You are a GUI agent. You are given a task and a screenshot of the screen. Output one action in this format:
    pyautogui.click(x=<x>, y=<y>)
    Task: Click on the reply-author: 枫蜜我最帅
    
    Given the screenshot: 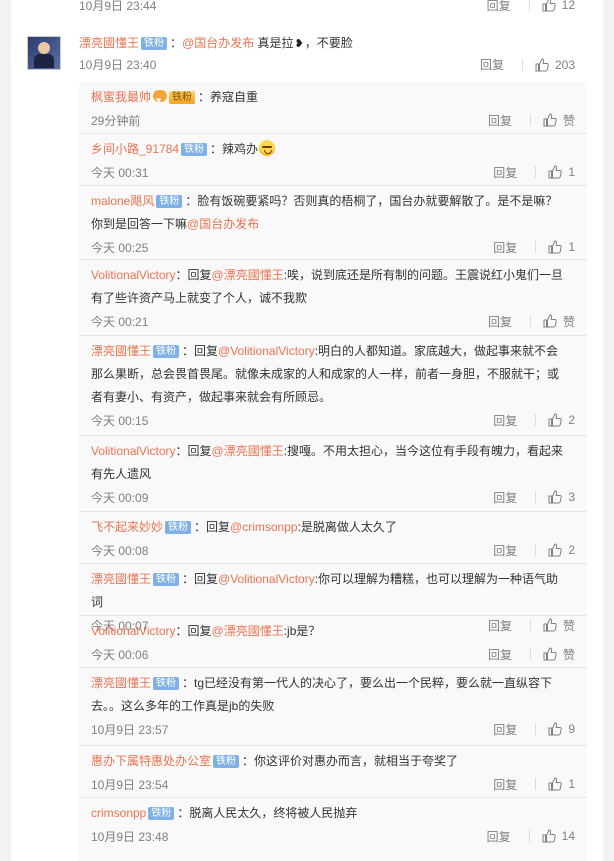 What is the action you would take?
    pyautogui.click(x=121, y=97)
    